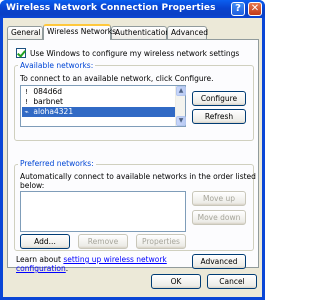 The height and width of the screenshot is (300, 320). Describe the element at coordinates (79, 32) in the screenshot. I see `tab-wireless-networks: Wireless Networks` at that location.